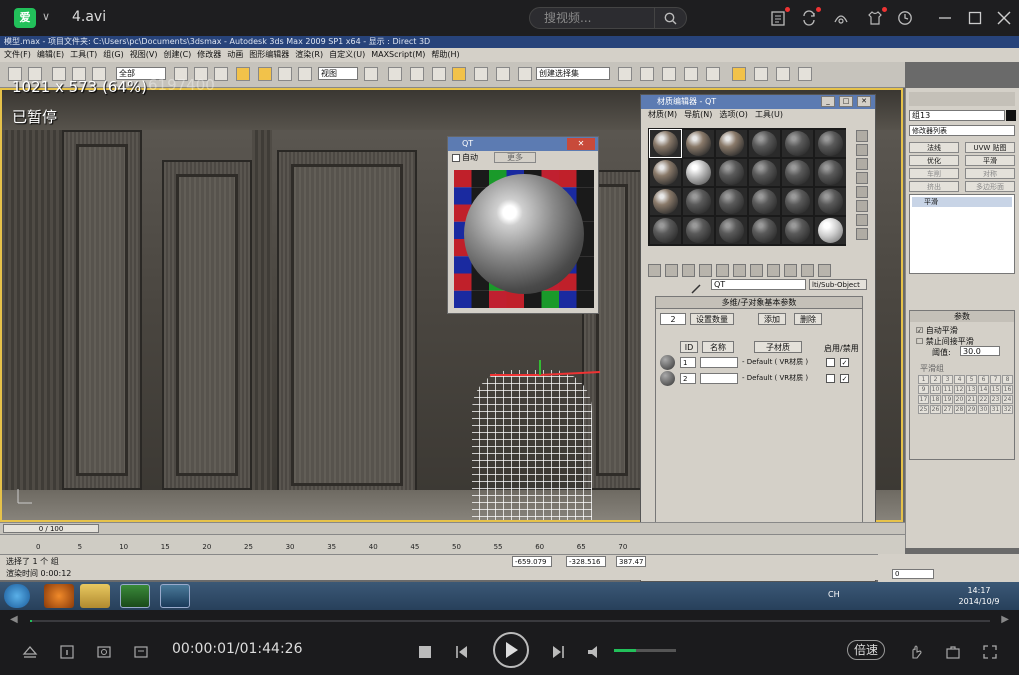 The image size is (1019, 675). I want to click on screen-record-icon, so click(141, 652).